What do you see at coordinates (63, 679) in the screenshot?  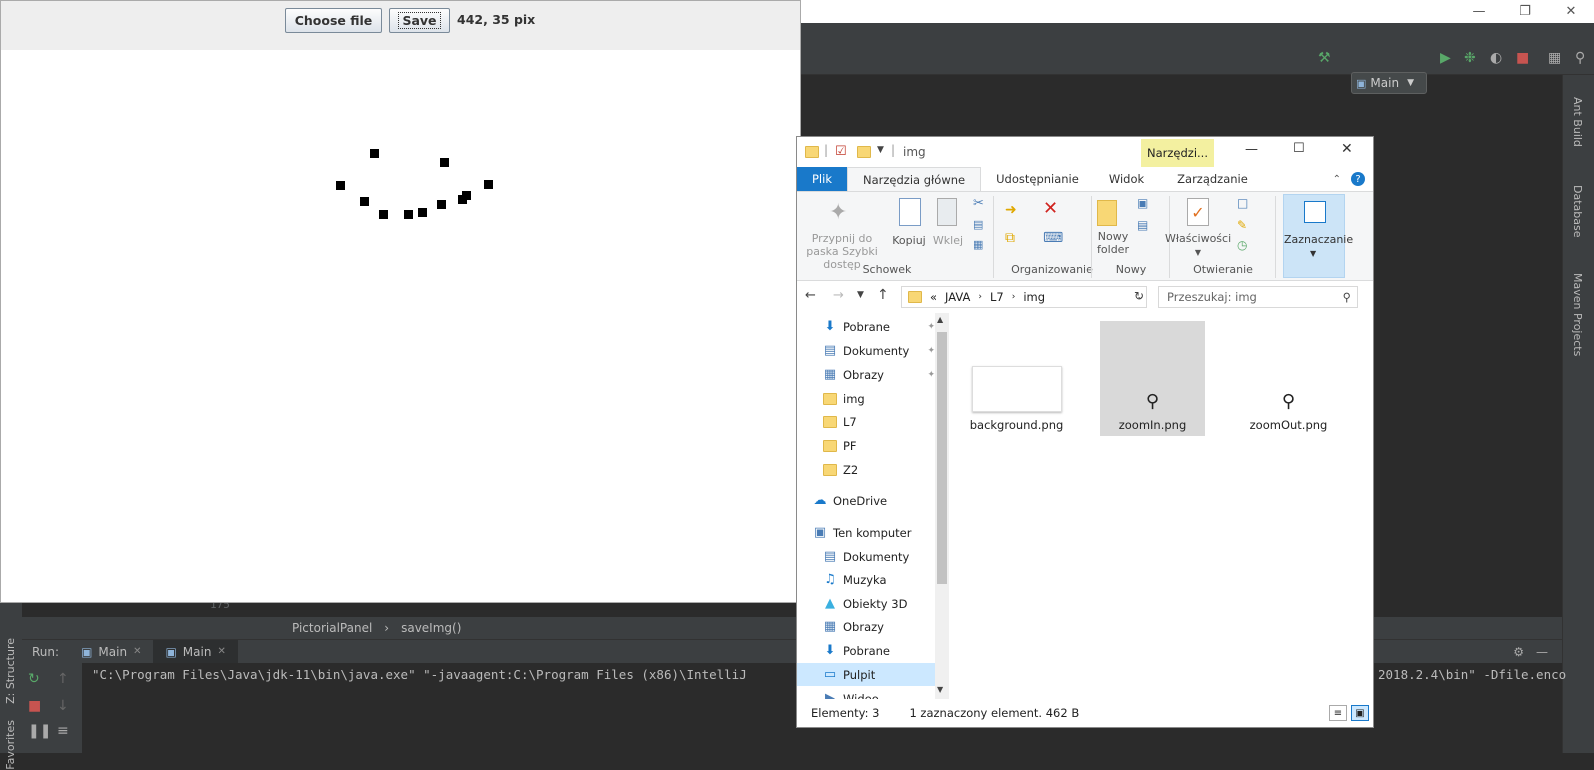 I see `up-arrow-icon: ↑` at bounding box center [63, 679].